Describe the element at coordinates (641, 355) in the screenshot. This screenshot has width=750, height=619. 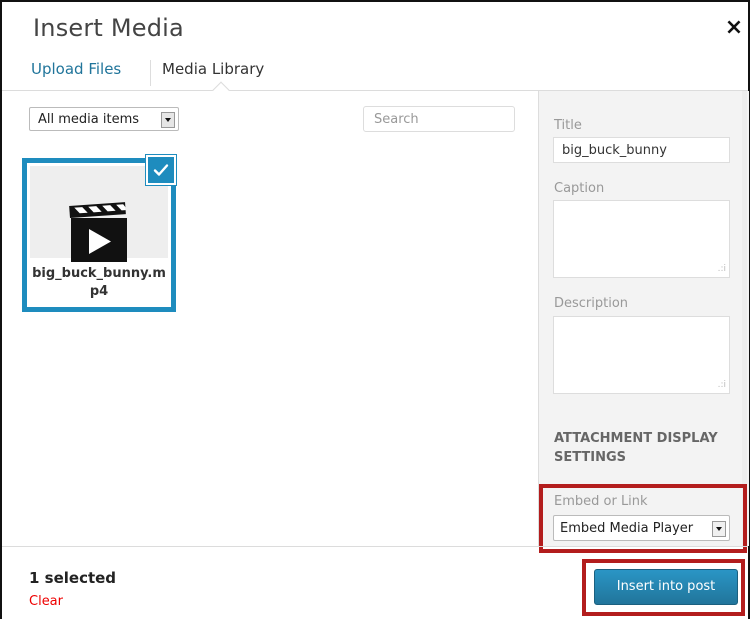
I see `description-field: .:i` at that location.